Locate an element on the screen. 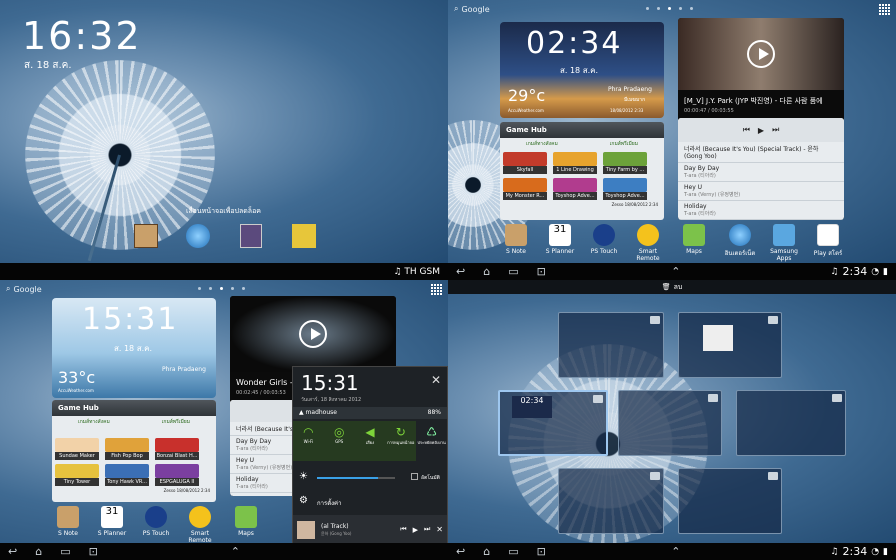 The width and height of the screenshot is (896, 560). game-hub-footer: Zesso 18/08/2012 2:34 is located at coordinates (634, 204).